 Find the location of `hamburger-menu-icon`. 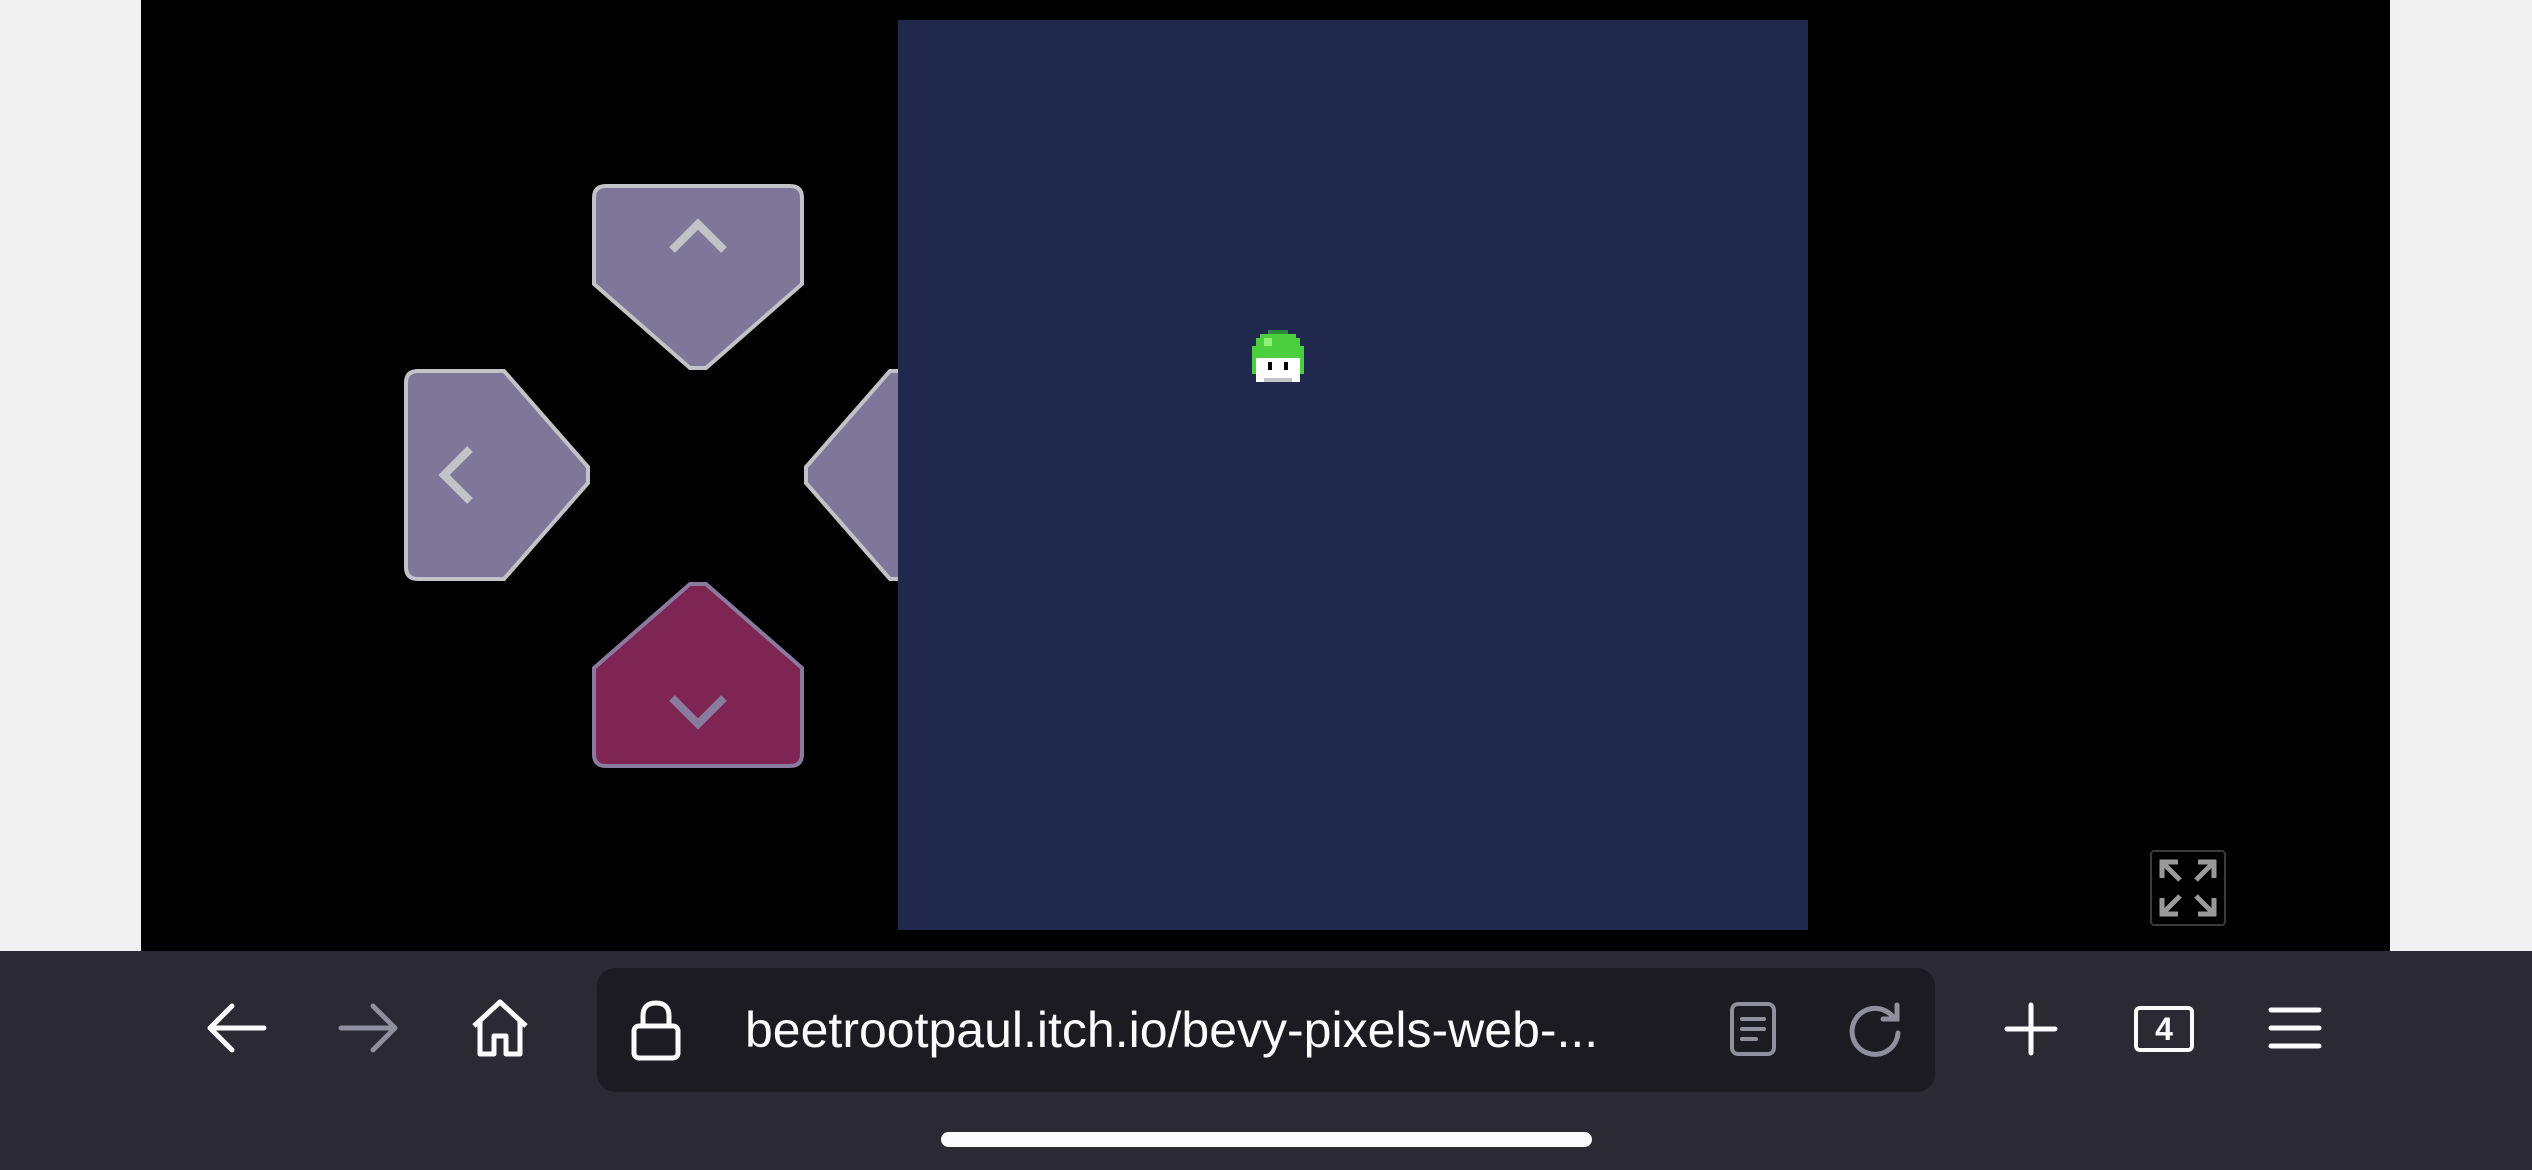

hamburger-menu-icon is located at coordinates (2295, 1030).